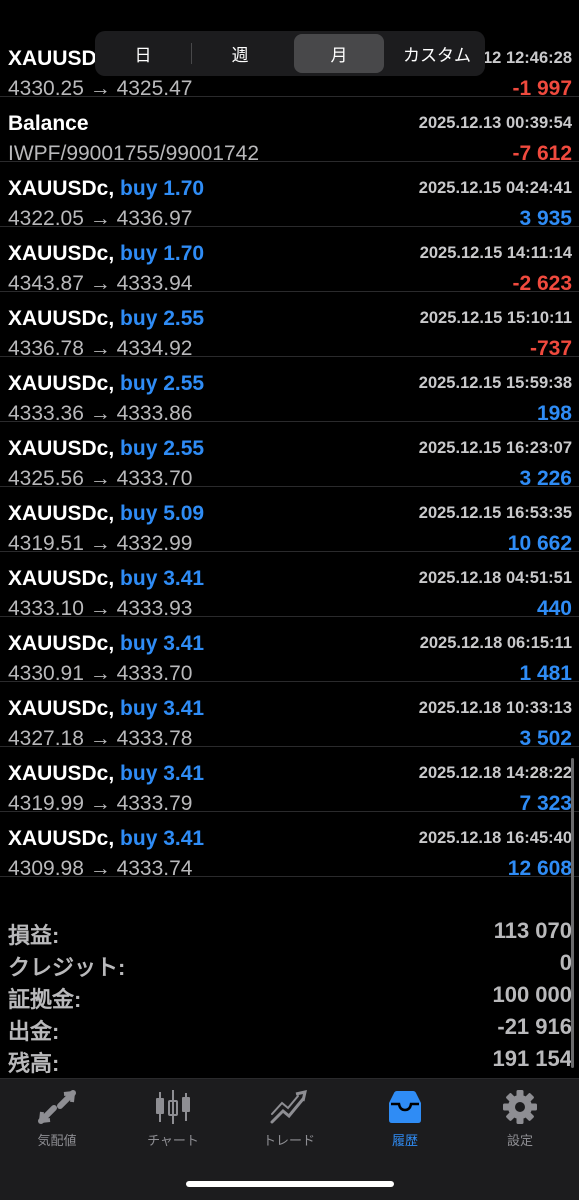  Describe the element at coordinates (495, 773) in the screenshot. I see `deal-time: 2025.12.18 14:28:22` at that location.